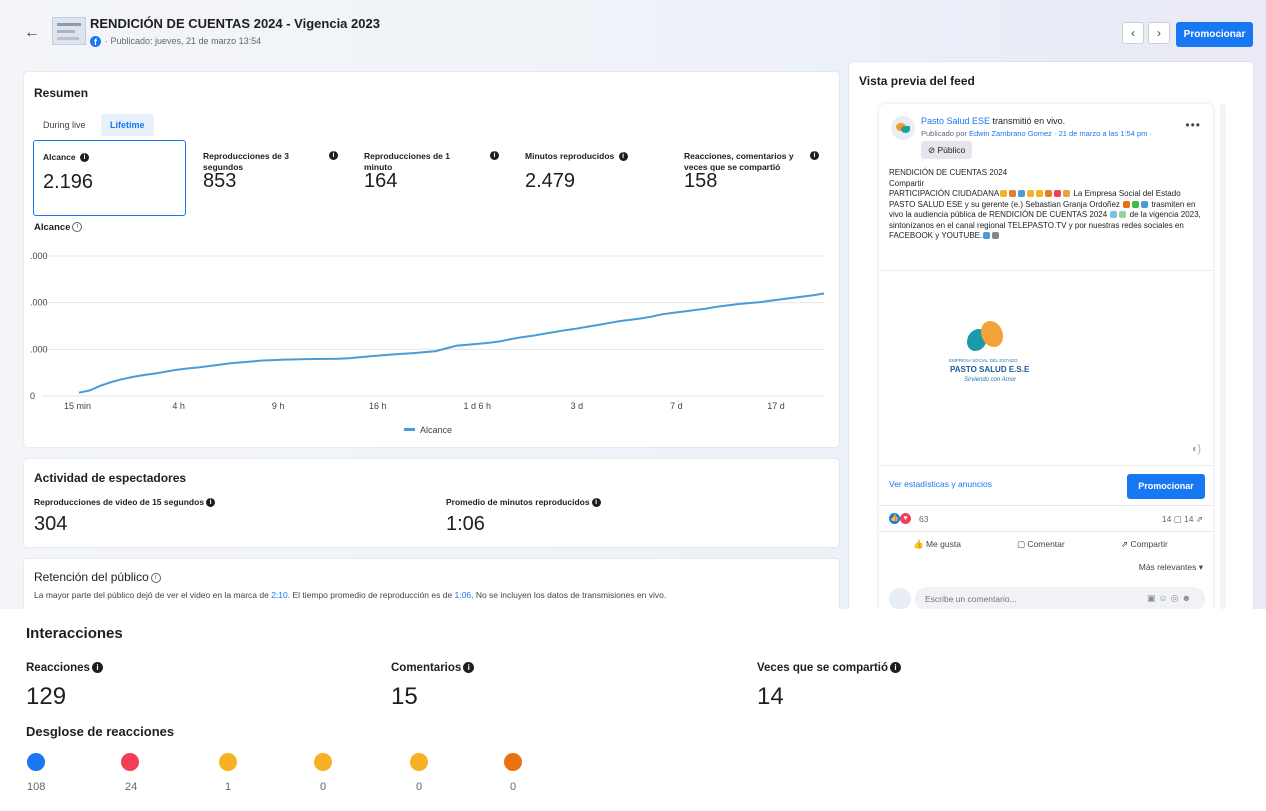  What do you see at coordinates (940, 484) in the screenshot?
I see `view-stats-link: Ver estadísticas y anuncios` at bounding box center [940, 484].